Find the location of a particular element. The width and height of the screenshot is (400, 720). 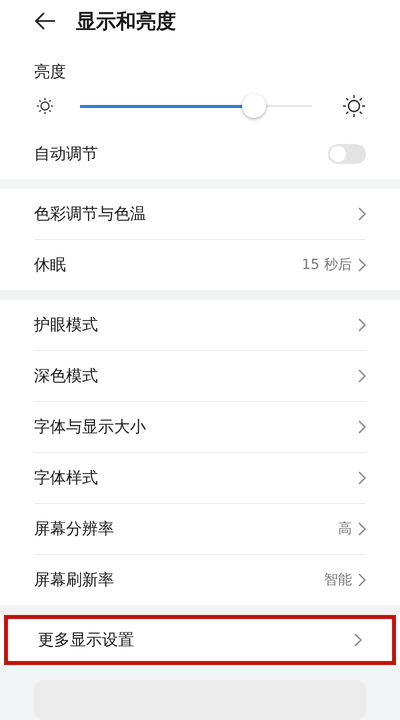

settings-item: 色彩调节与色温 is located at coordinates (200, 214).